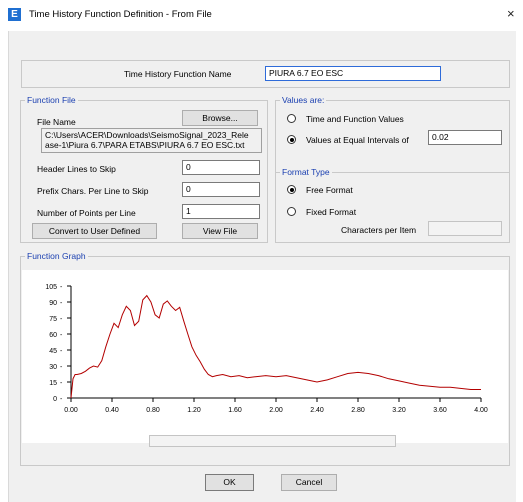 The height and width of the screenshot is (502, 523). What do you see at coordinates (86, 213) in the screenshot?
I see `points-per-line-label: Number of Points per Line` at bounding box center [86, 213].